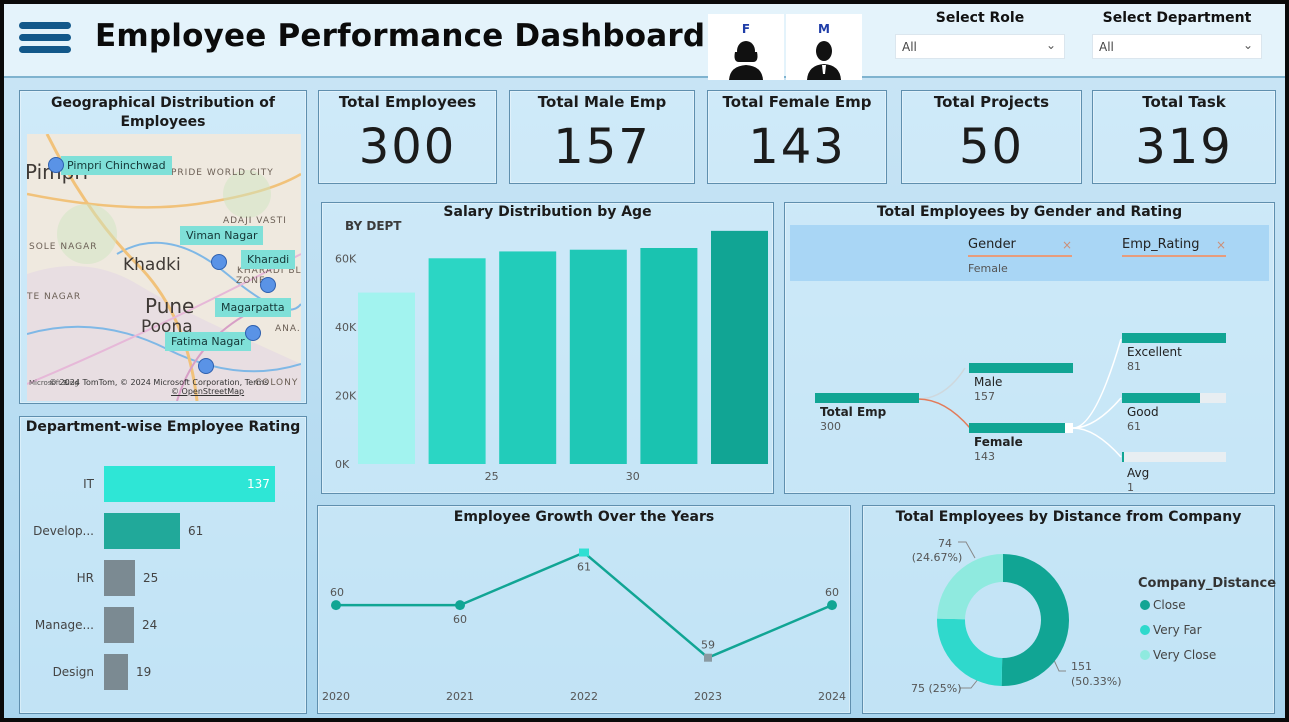 Image resolution: width=1289 pixels, height=722 pixels. What do you see at coordinates (1134, 426) in the screenshot?
I see `tree-good-value: 61` at bounding box center [1134, 426].